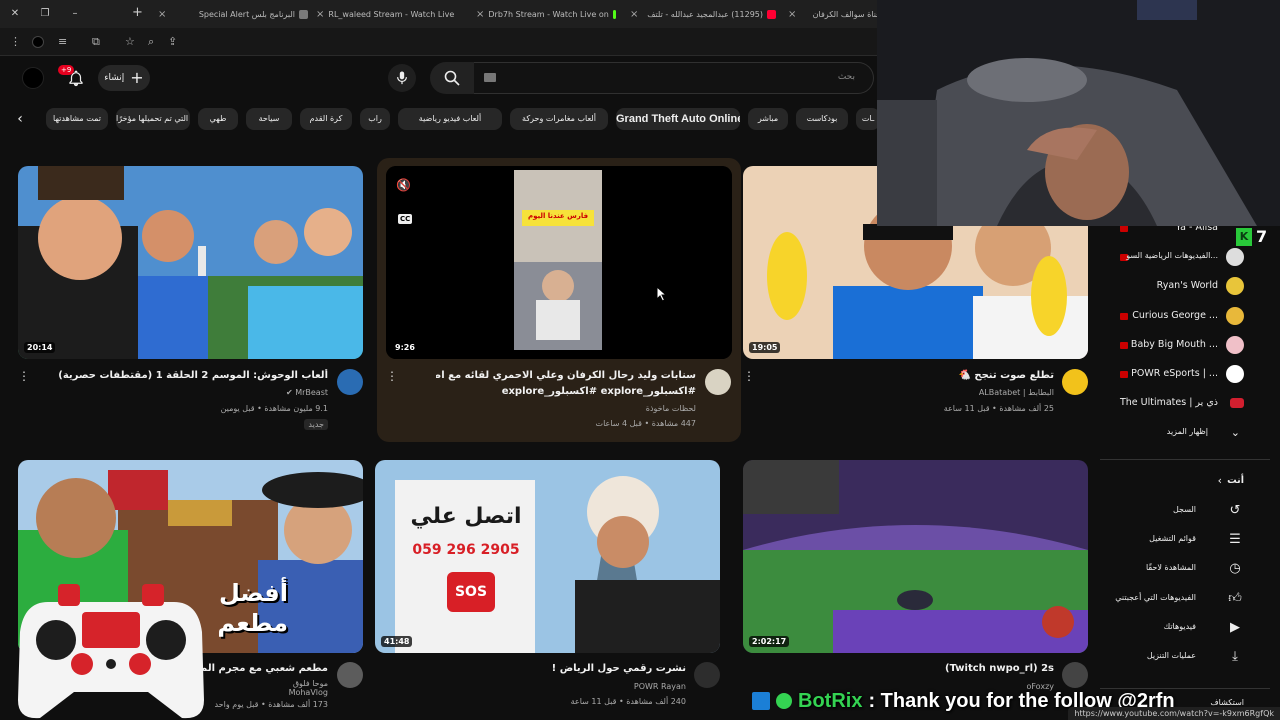  Describe the element at coordinates (1124, 228) in the screenshot. I see `live-indicator-icon` at that location.